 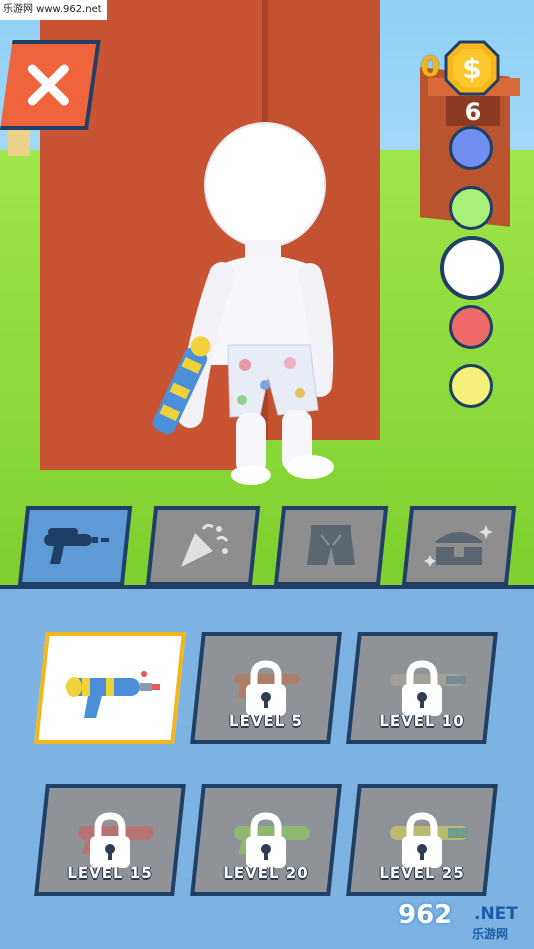 I want to click on tab-weapons, so click(x=75, y=546).